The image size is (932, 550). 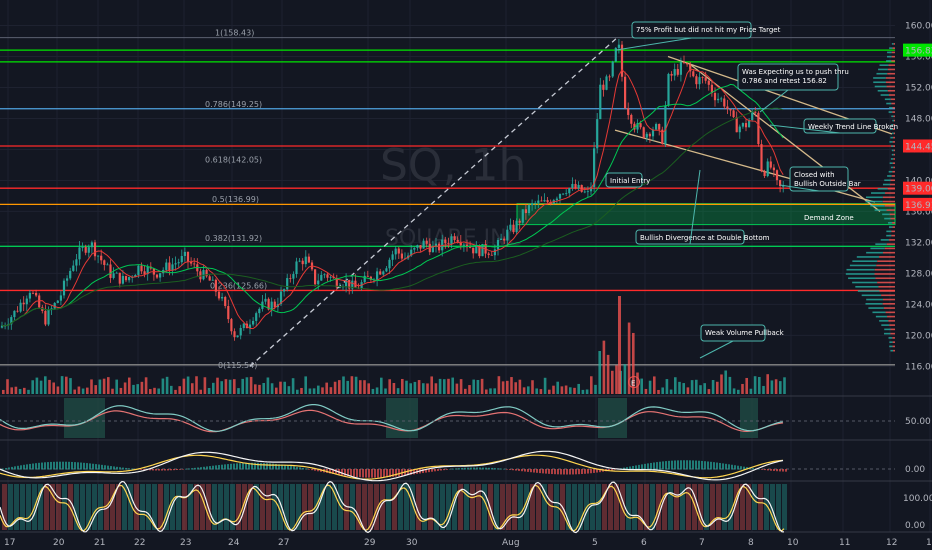 What do you see at coordinates (453, 165) in the screenshot?
I see `watermark-symbol: SQ, 1h` at bounding box center [453, 165].